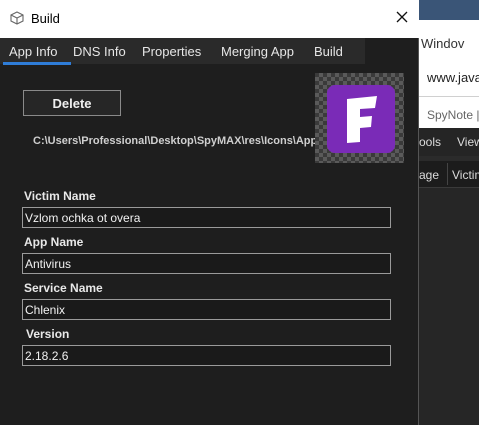 The height and width of the screenshot is (425, 479). Describe the element at coordinates (443, 43) in the screenshot. I see `background-window-title: Windov` at that location.